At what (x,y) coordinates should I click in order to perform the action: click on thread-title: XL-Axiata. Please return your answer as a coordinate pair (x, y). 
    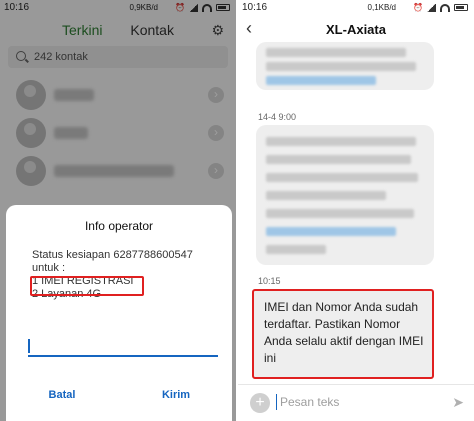
    Looking at the image, I should click on (356, 29).